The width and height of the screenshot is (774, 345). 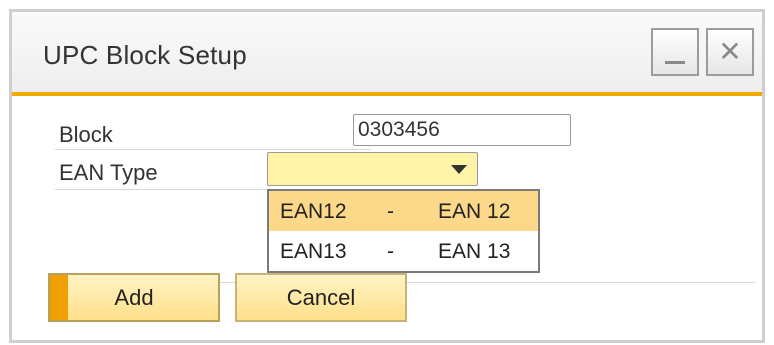 I want to click on close-button: ✕, so click(x=730, y=52).